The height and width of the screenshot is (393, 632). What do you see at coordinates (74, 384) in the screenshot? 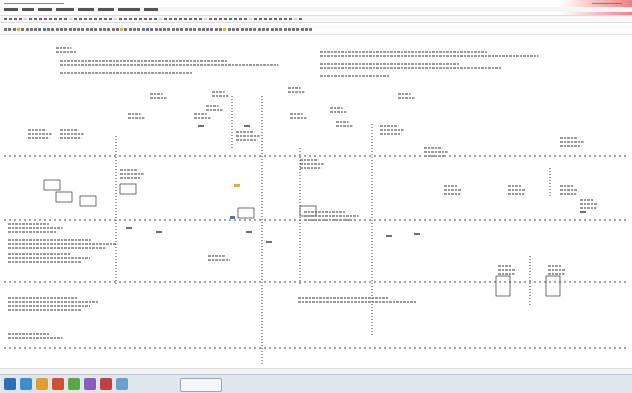
I see `folder-icon` at bounding box center [74, 384].